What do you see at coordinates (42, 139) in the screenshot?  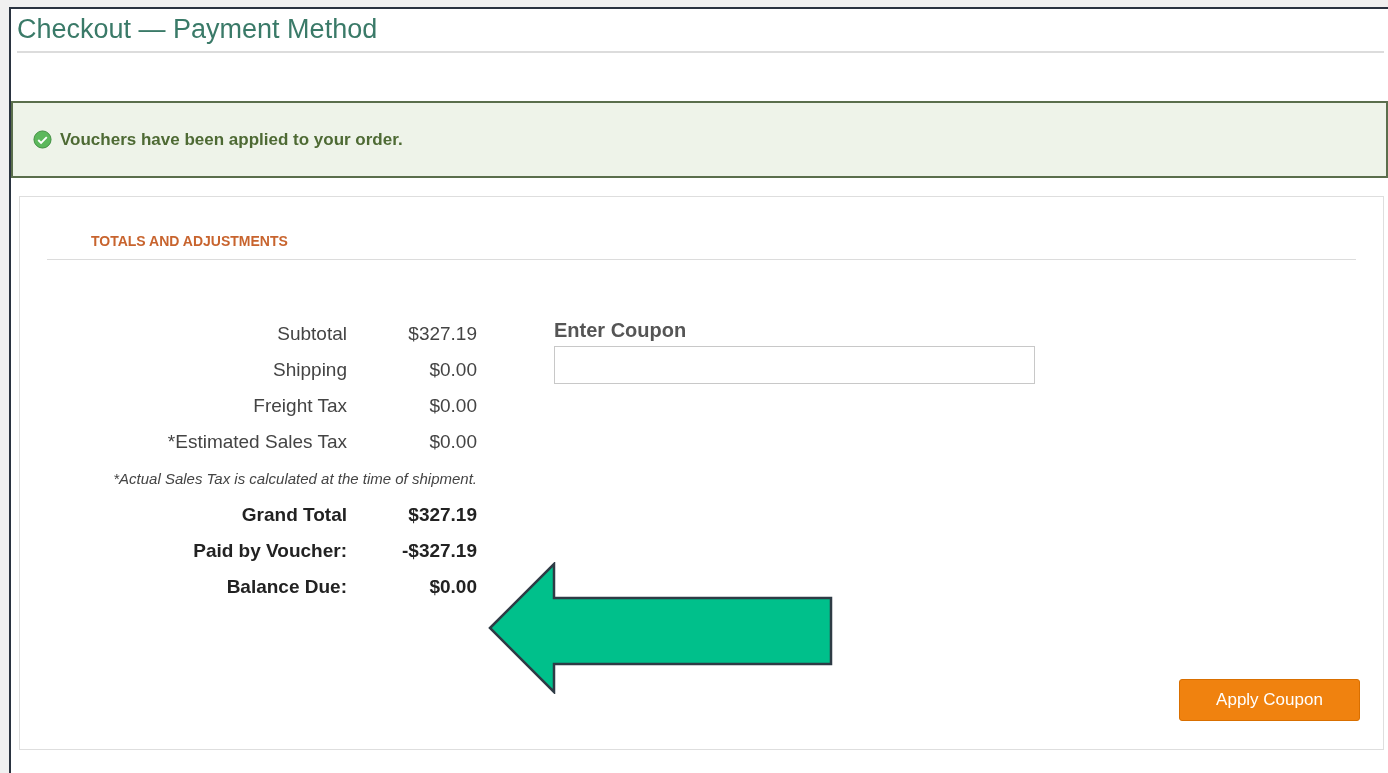 I see `check-circle-icon` at bounding box center [42, 139].